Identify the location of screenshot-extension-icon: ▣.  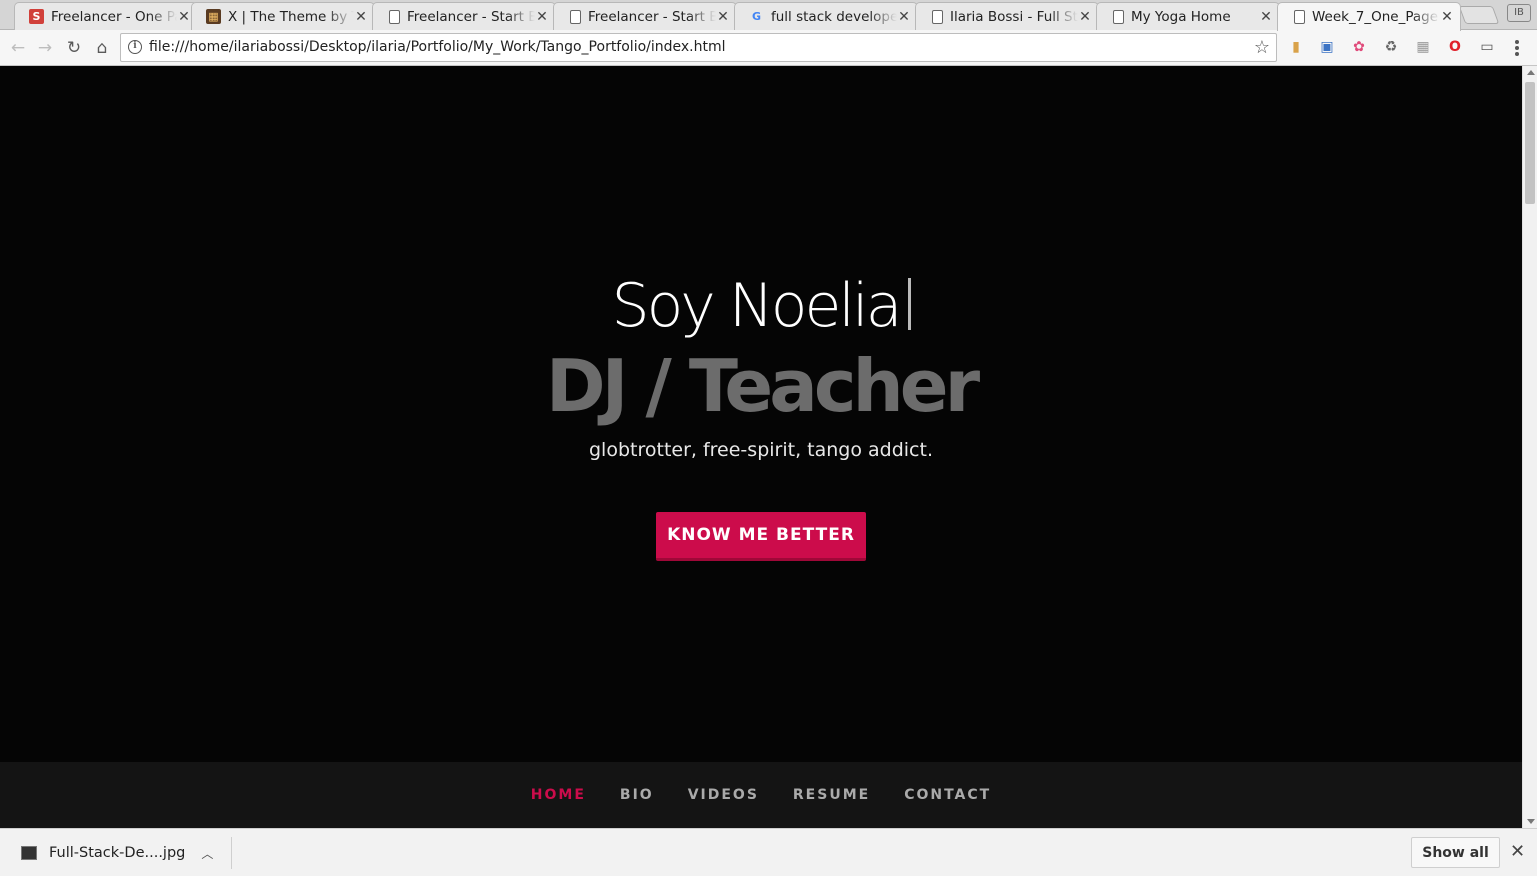
(1327, 47).